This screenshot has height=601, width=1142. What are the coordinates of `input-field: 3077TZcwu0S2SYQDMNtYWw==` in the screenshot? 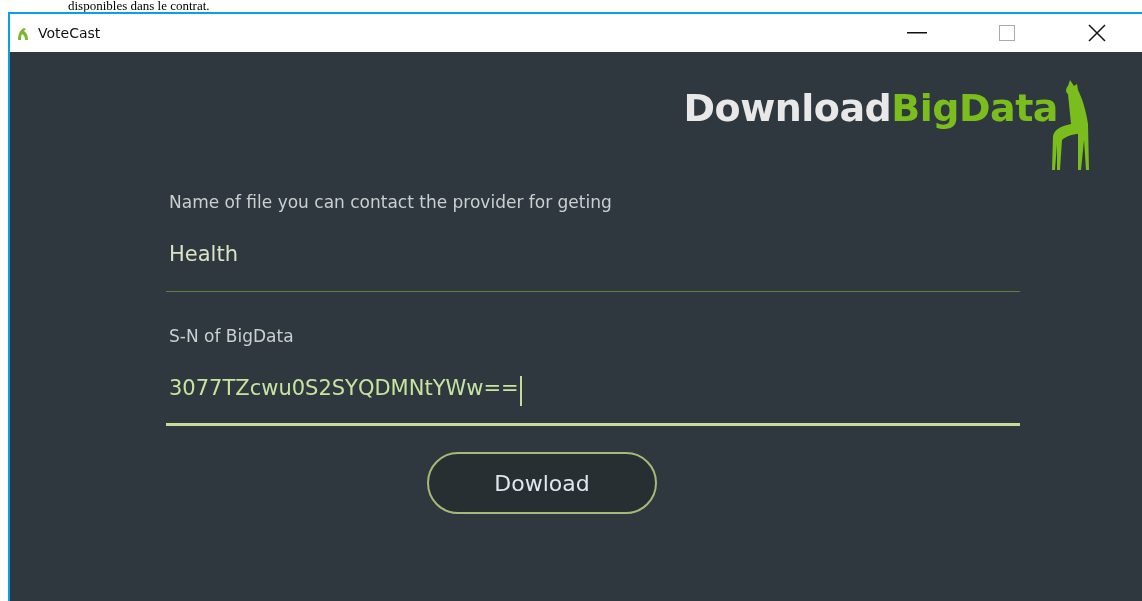 It's located at (593, 398).